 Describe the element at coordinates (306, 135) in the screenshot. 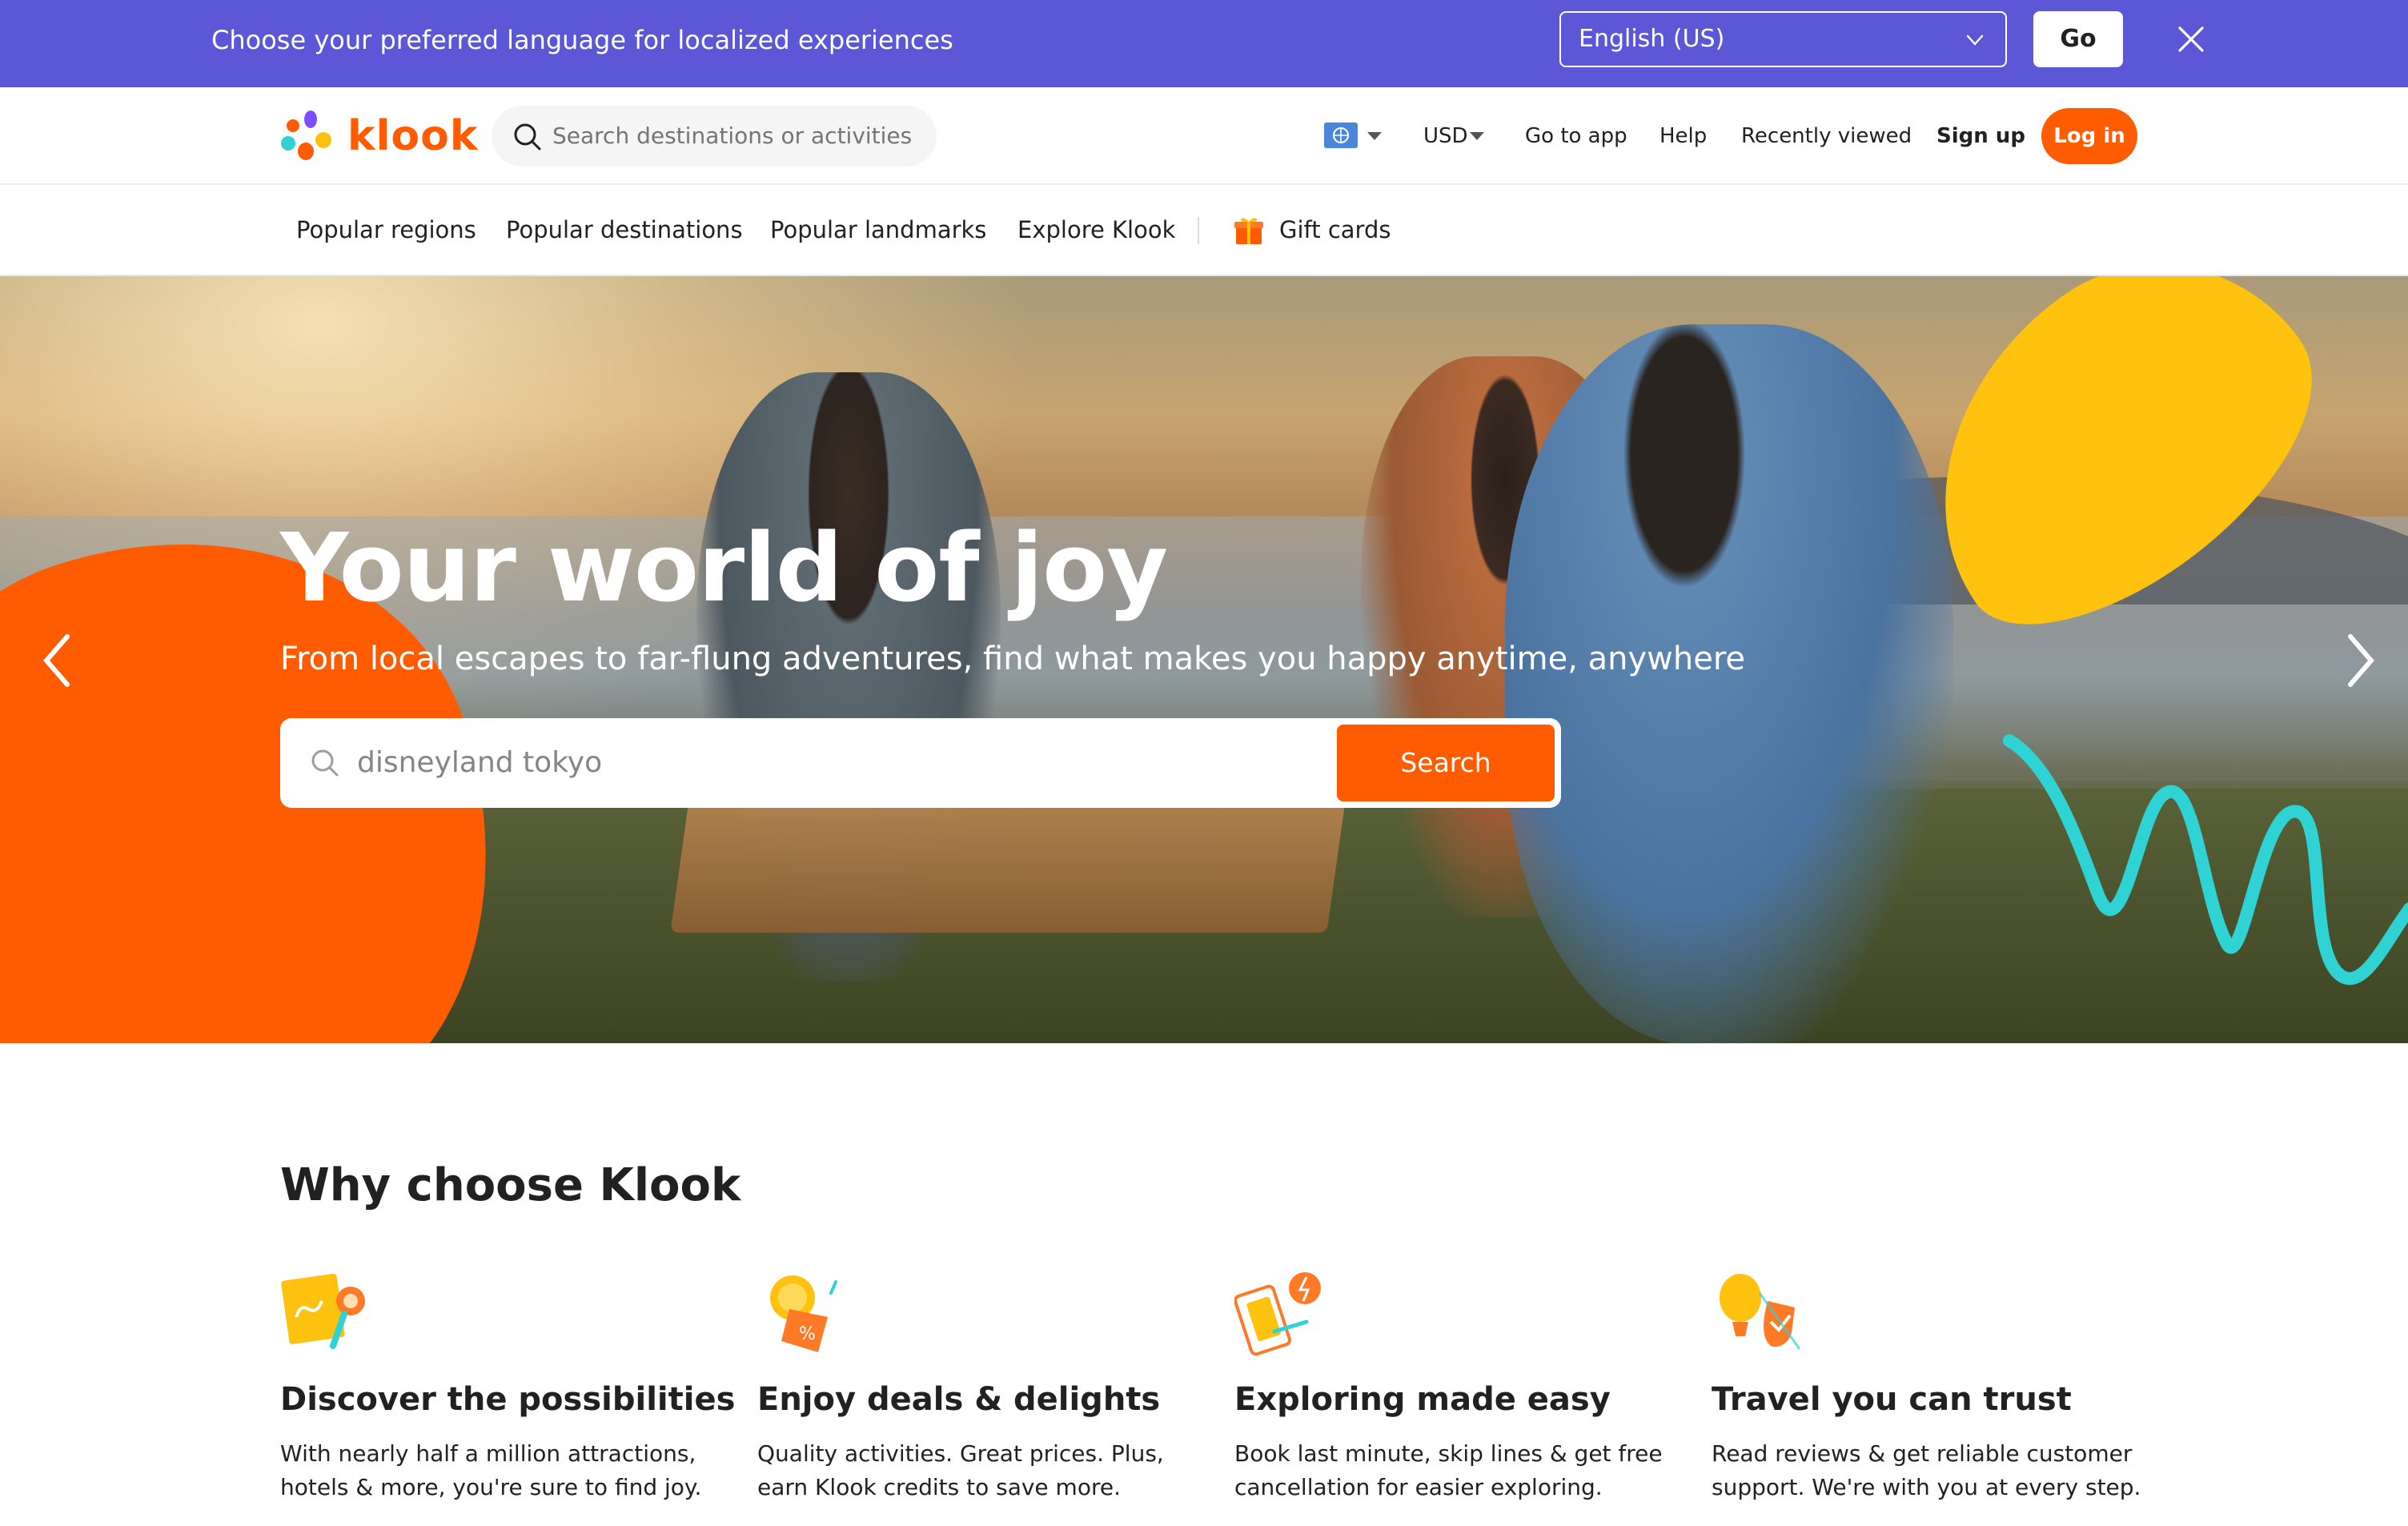

I see `klook-logo-icon` at that location.